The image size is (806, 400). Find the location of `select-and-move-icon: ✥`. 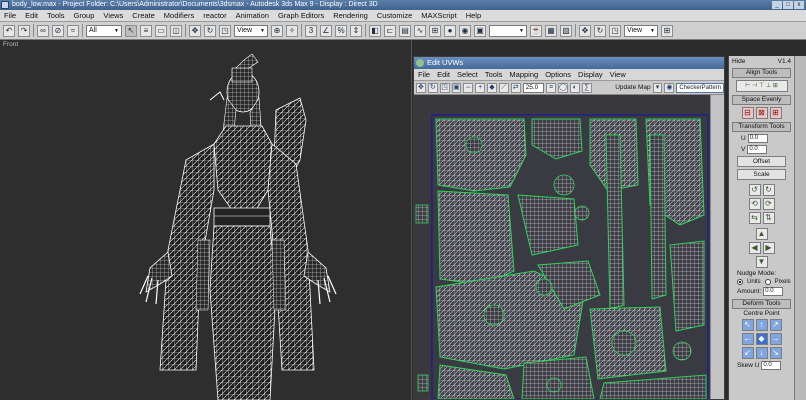

select-and-move-icon: ✥ is located at coordinates (195, 30).